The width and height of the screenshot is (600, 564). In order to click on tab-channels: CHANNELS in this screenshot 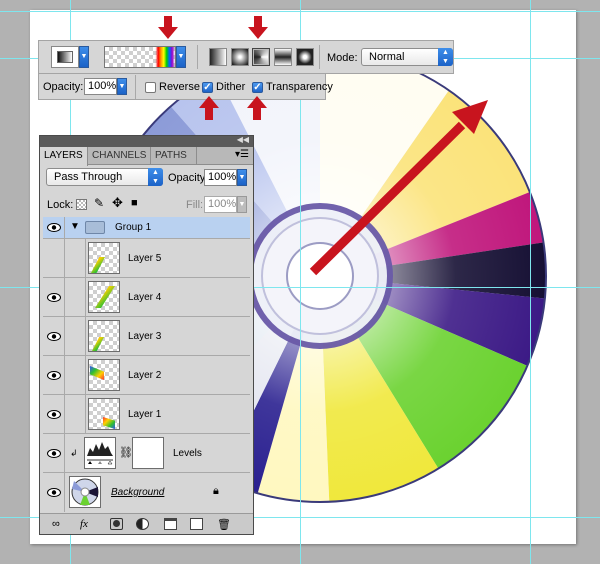, I will do `click(119, 156)`.